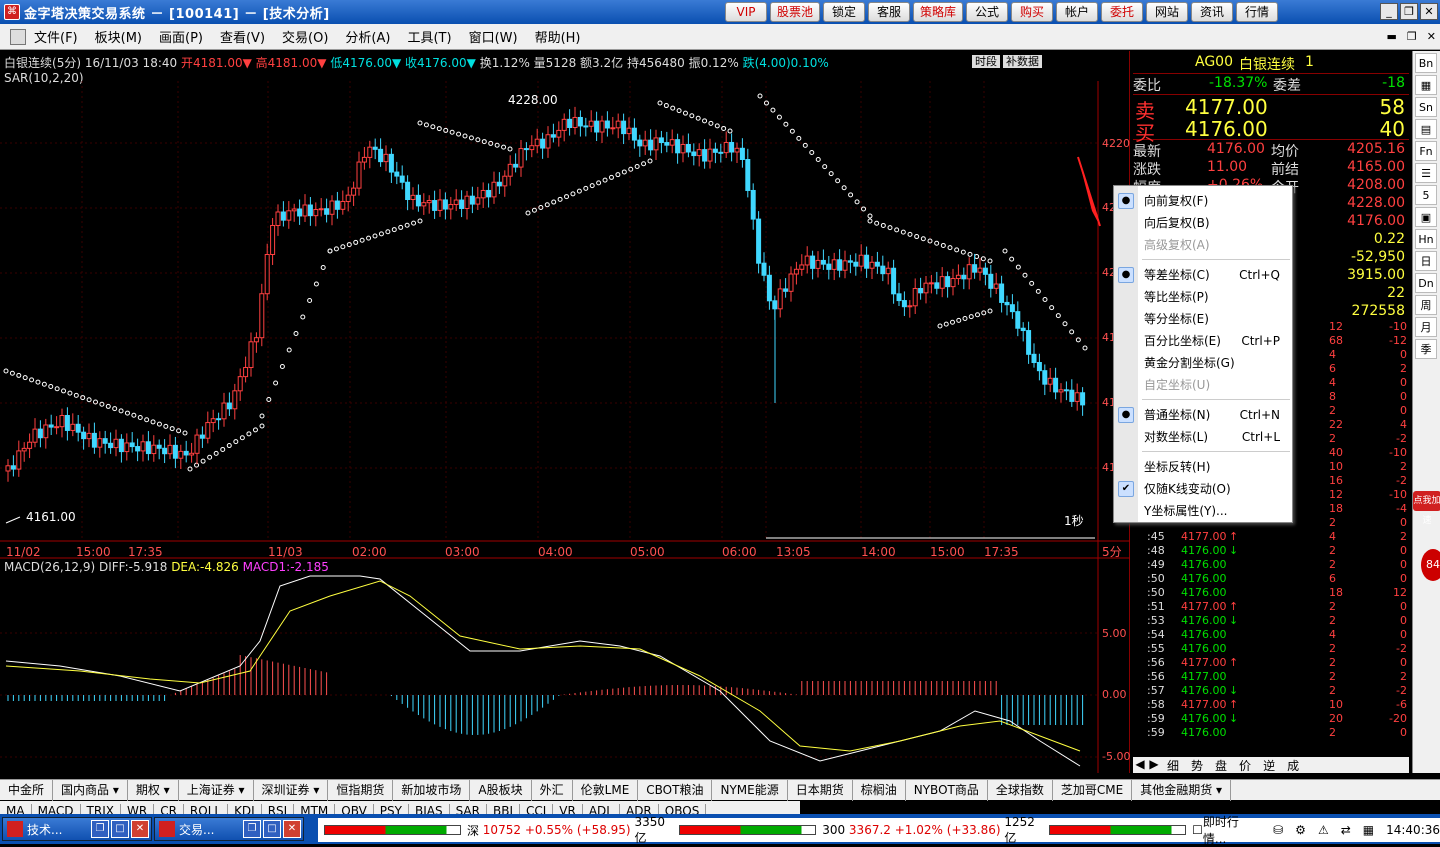 This screenshot has height=847, width=1440. What do you see at coordinates (1077, 12) in the screenshot?
I see `account-button: 帐户` at bounding box center [1077, 12].